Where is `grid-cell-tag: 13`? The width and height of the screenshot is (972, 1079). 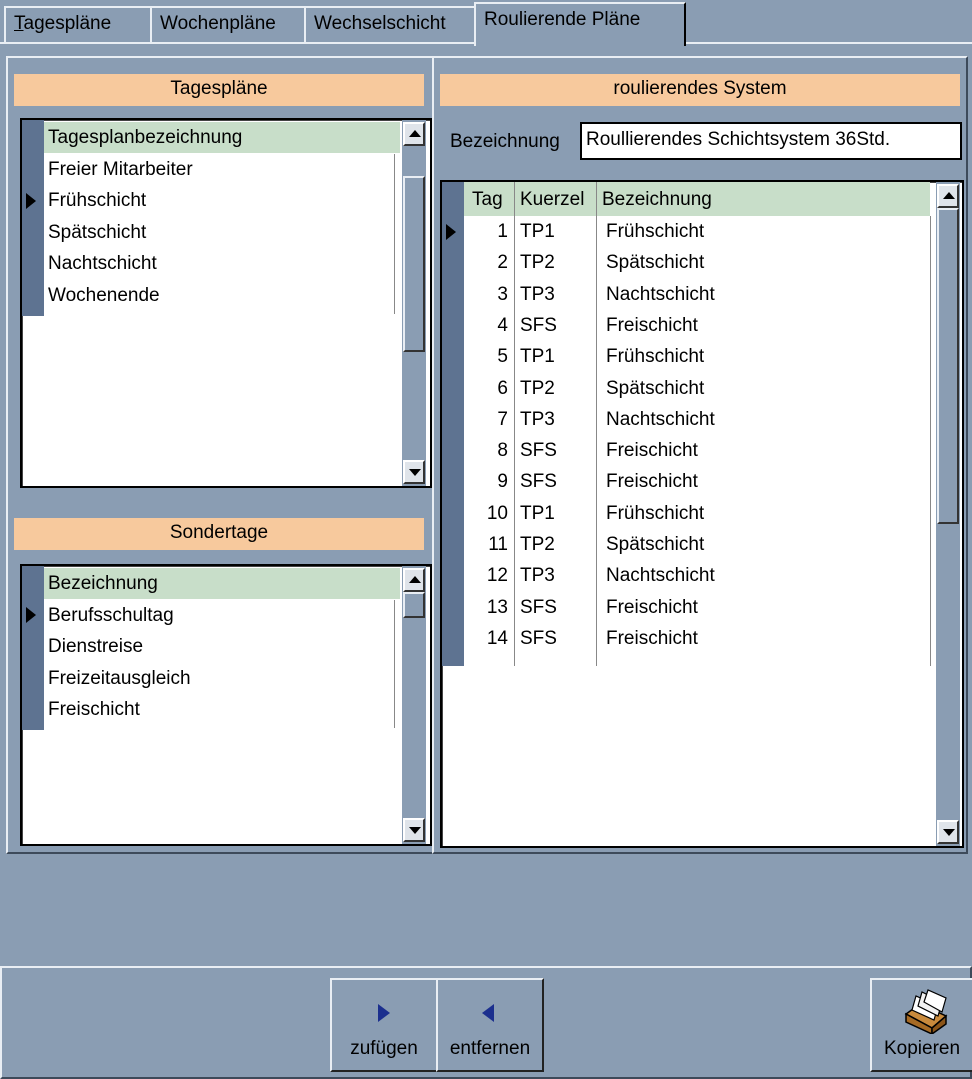 grid-cell-tag: 13 is located at coordinates (486, 607).